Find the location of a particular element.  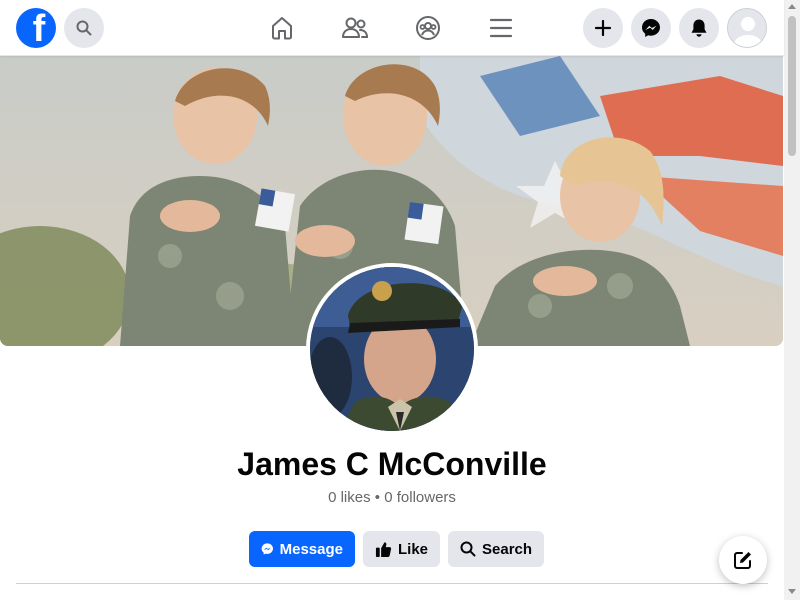

friends-icon is located at coordinates (355, 27).